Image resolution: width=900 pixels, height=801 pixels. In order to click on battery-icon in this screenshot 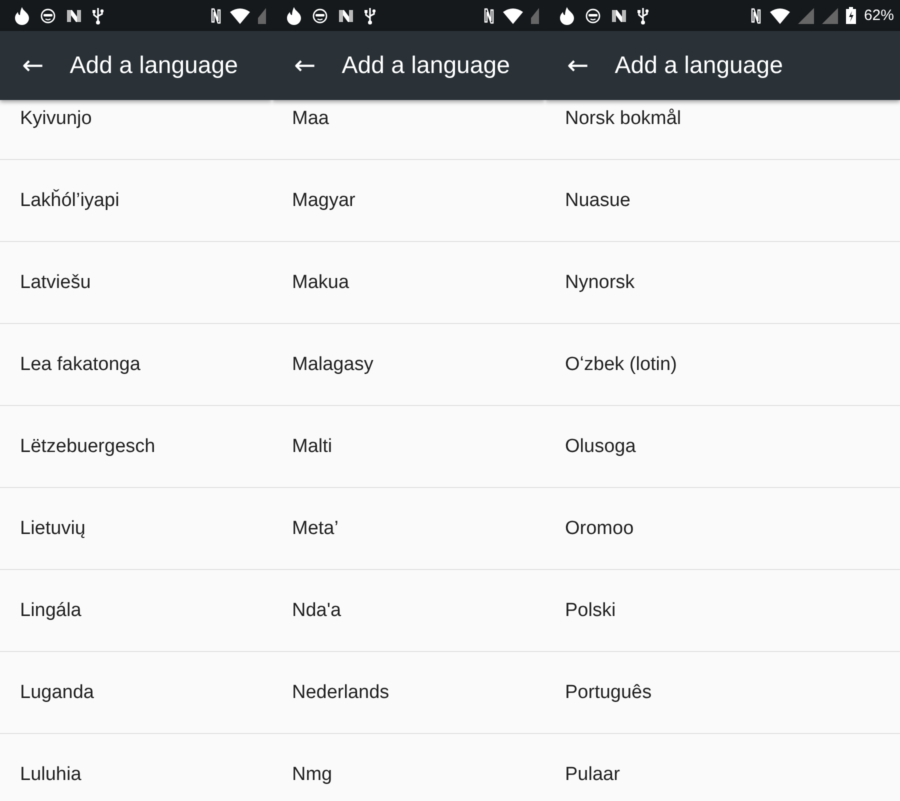, I will do `click(851, 15)`.